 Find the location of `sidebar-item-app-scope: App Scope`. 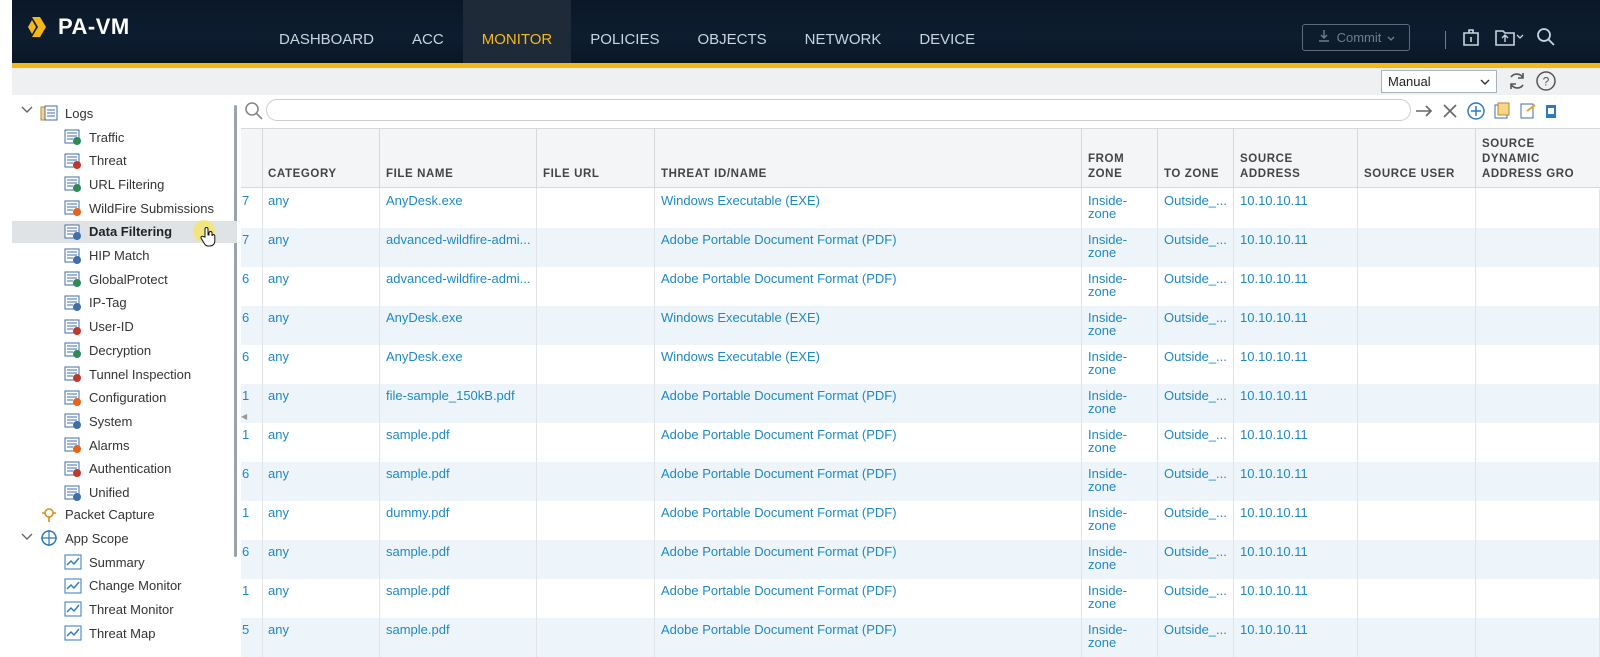

sidebar-item-app-scope: App Scope is located at coordinates (84, 538).